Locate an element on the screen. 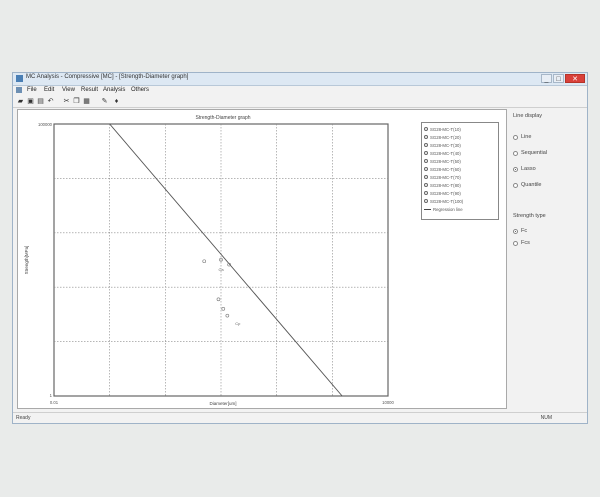 This screenshot has width=600, height=497. menu-result: Result is located at coordinates (89, 90).